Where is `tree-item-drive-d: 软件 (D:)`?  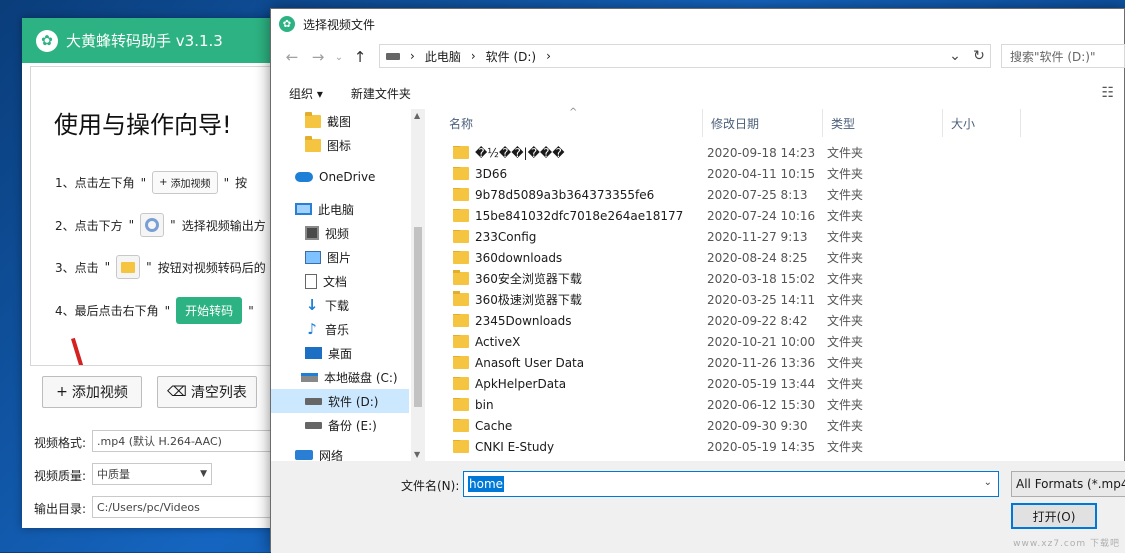 tree-item-drive-d: 软件 (D:) is located at coordinates (340, 401).